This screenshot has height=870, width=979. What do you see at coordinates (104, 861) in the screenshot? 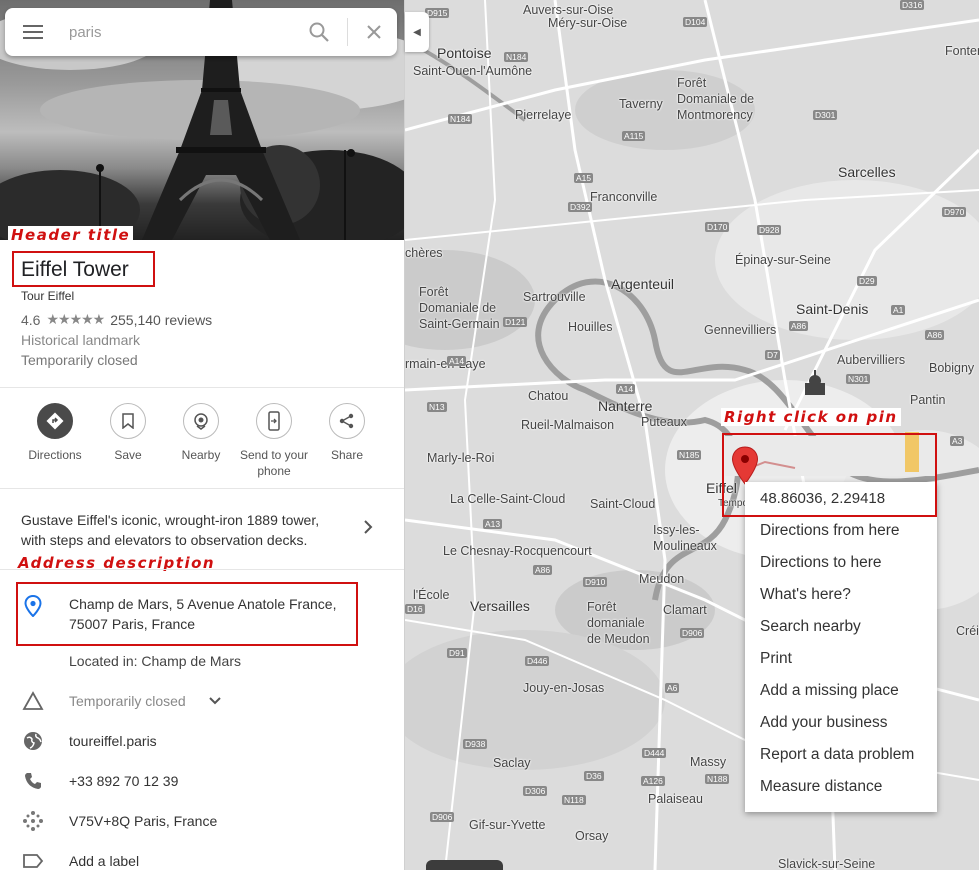
I see `add-label-text: Add a label` at bounding box center [104, 861].